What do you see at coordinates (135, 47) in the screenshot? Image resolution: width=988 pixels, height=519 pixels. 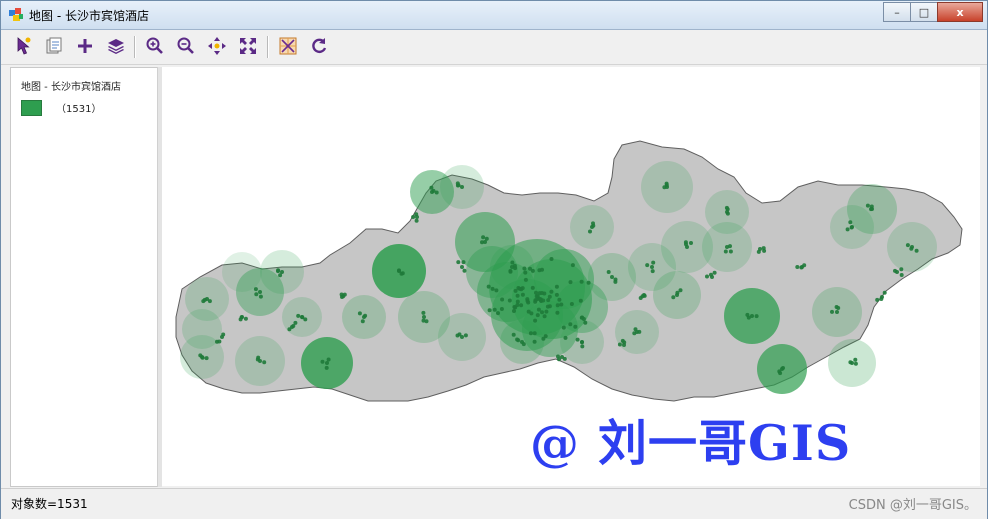 I see `toolbar-separator` at bounding box center [135, 47].